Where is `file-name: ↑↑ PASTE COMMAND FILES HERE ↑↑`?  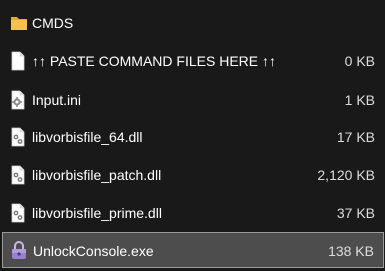 file-name: ↑↑ PASTE COMMAND FILES HERE ↑↑ is located at coordinates (154, 61).